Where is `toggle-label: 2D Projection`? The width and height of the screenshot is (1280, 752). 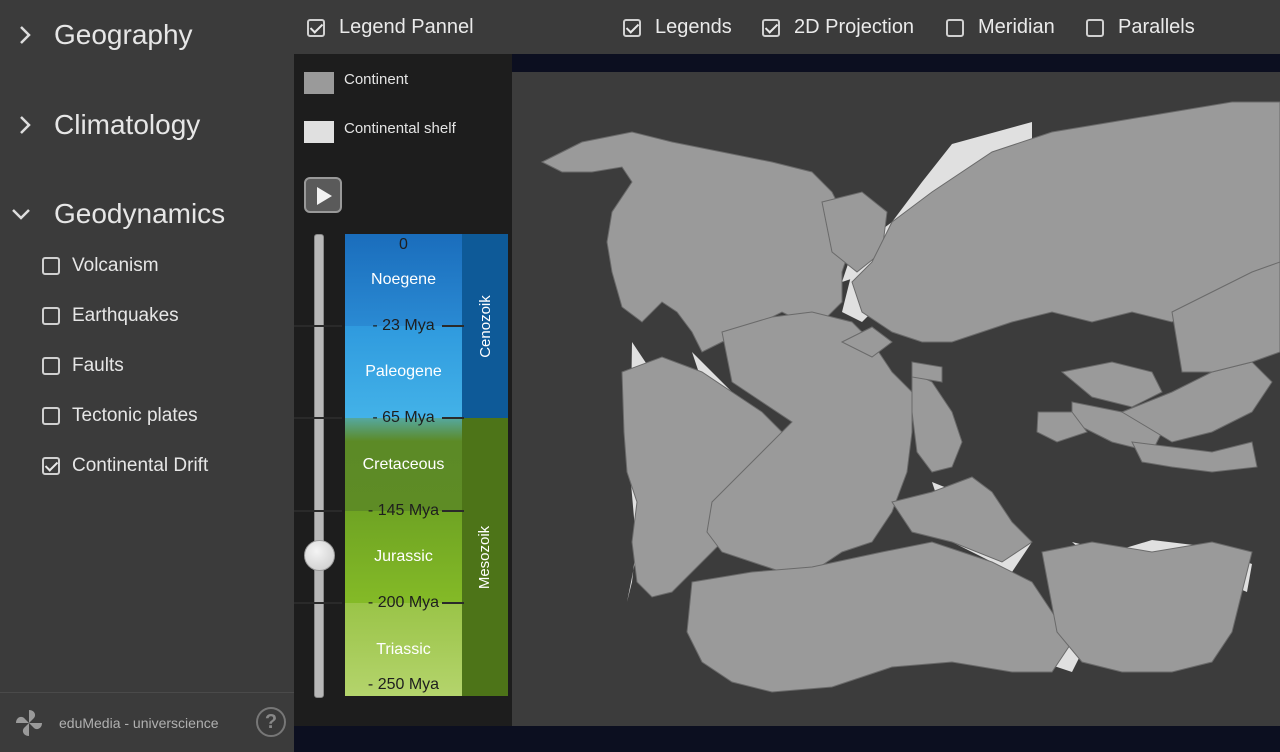 toggle-label: 2D Projection is located at coordinates (854, 27).